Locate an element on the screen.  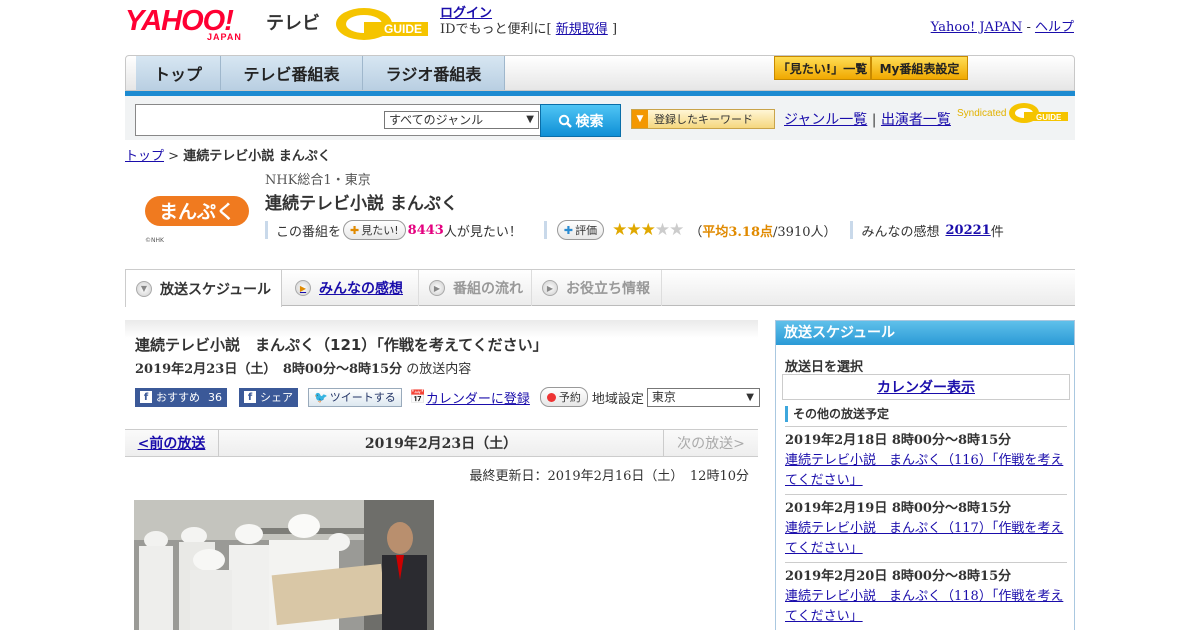
impressions-count-link: 20221 is located at coordinates (968, 230).